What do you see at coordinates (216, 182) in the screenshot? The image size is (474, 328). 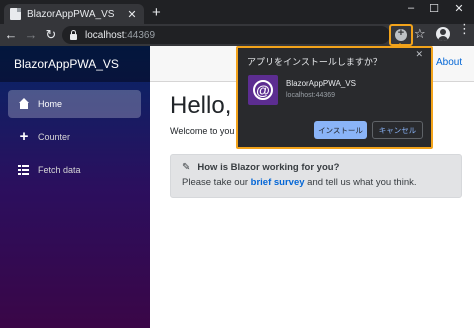 I see `alert-text-before: Please take our` at bounding box center [216, 182].